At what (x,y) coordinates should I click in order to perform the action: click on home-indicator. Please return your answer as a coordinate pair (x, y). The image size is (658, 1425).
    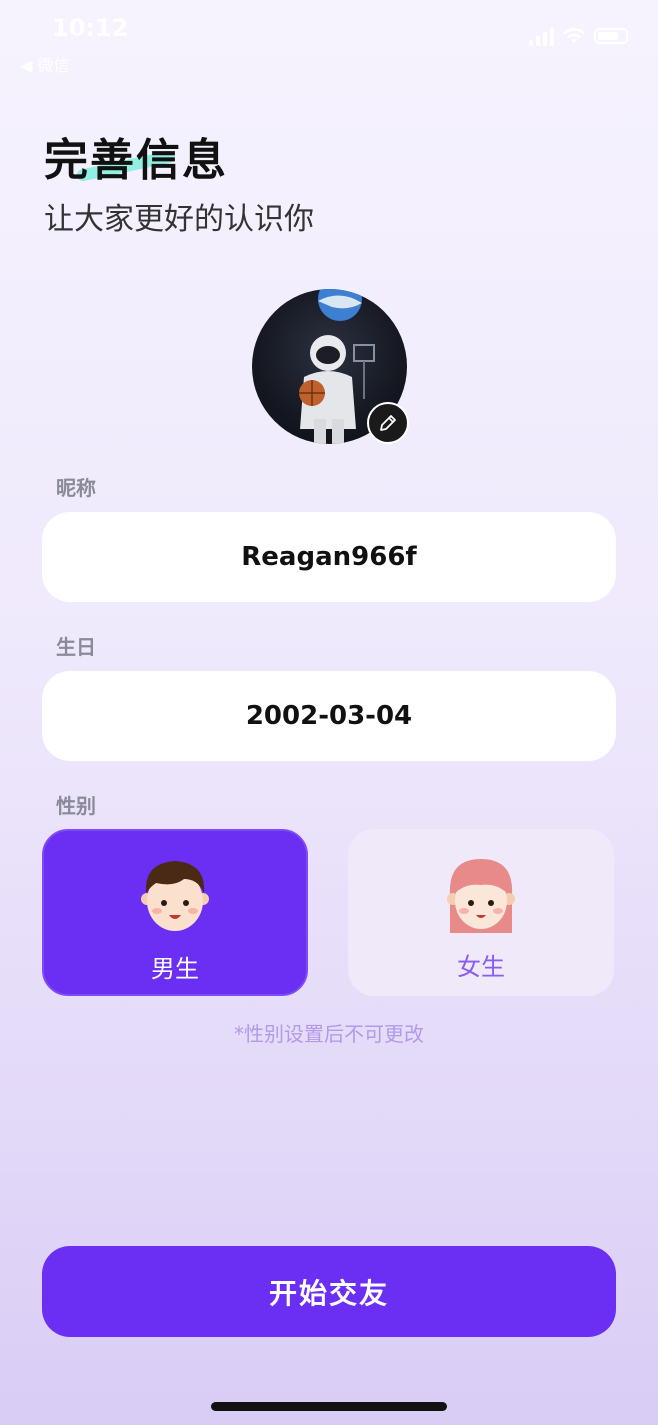
    Looking at the image, I should click on (329, 1406).